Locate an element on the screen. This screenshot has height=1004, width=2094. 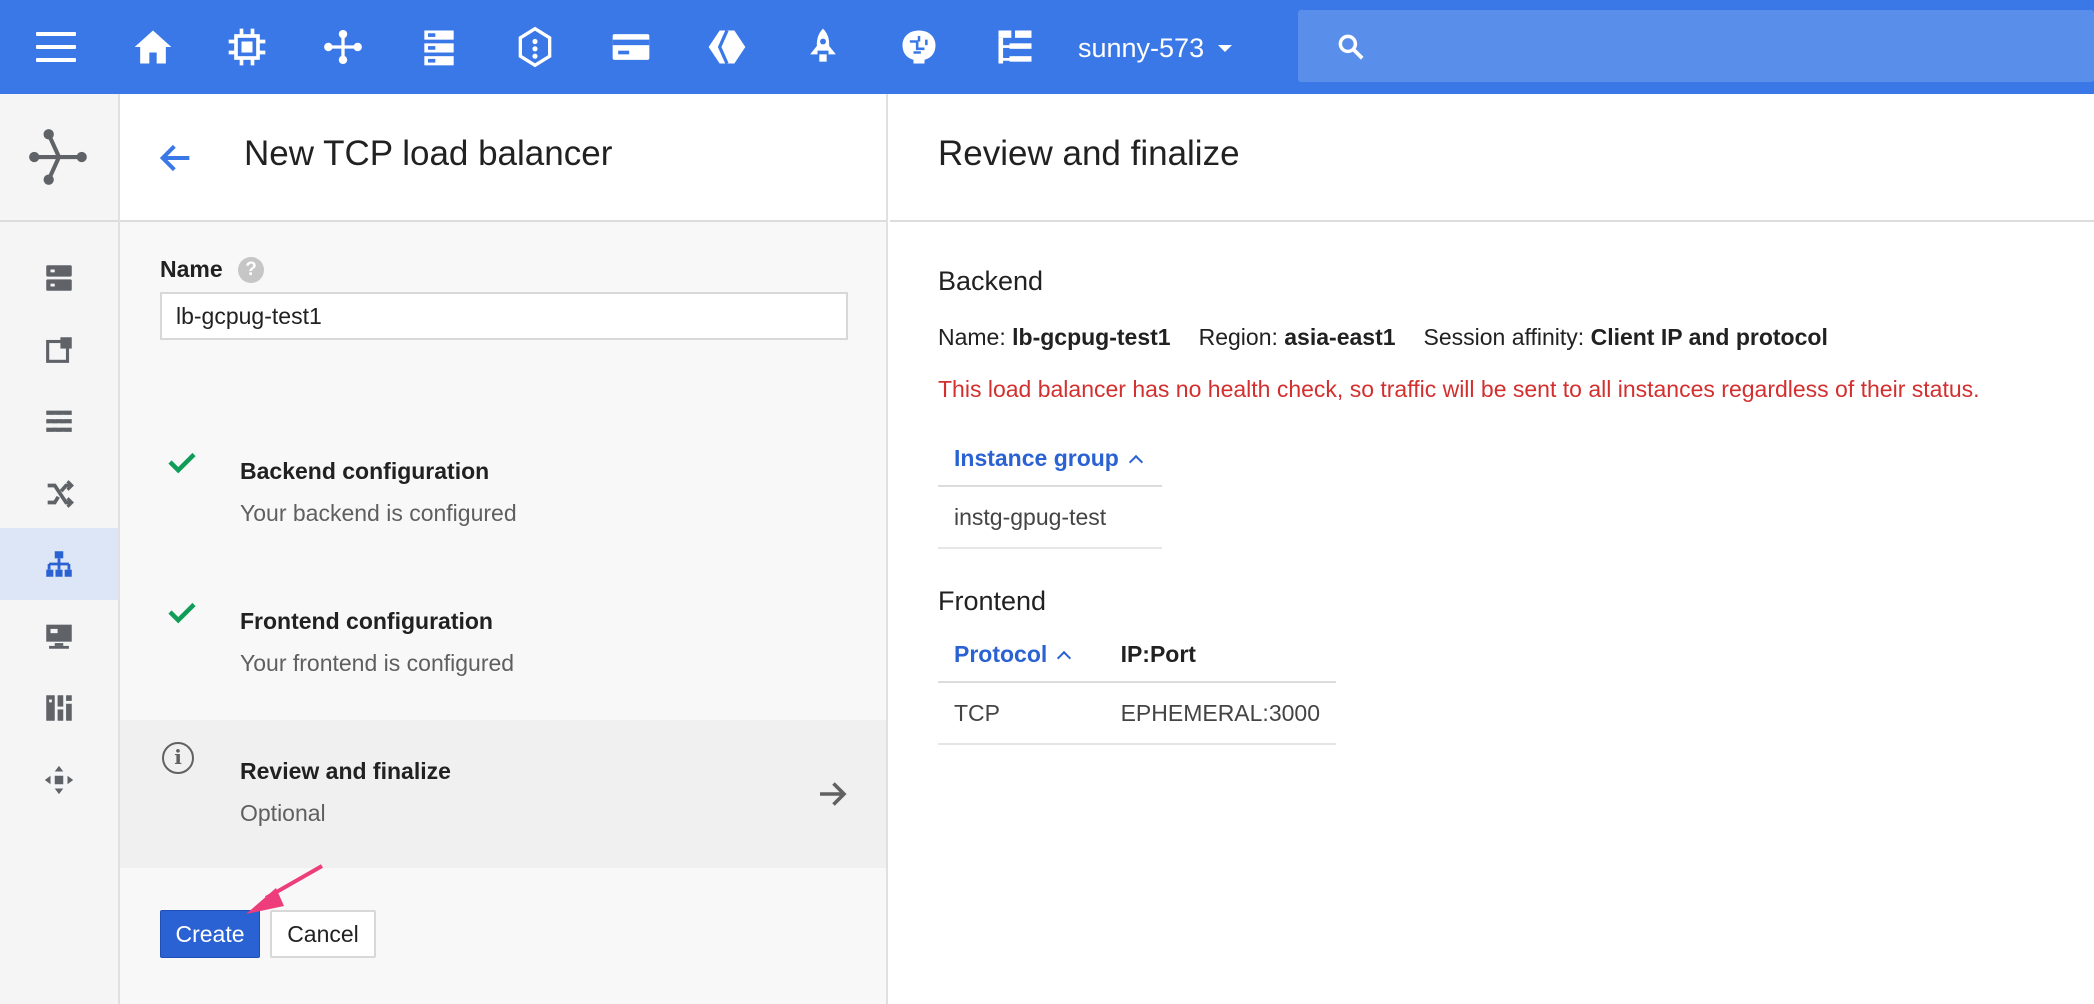
instance-group-table: Instance group instg-gpug-test is located at coordinates (1050, 490).